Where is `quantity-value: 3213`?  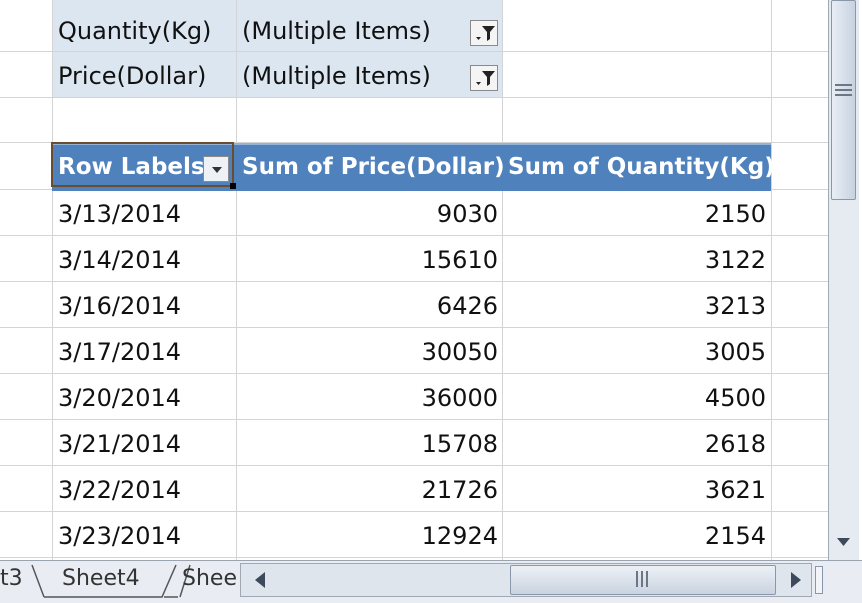
quantity-value: 3213 is located at coordinates (637, 306).